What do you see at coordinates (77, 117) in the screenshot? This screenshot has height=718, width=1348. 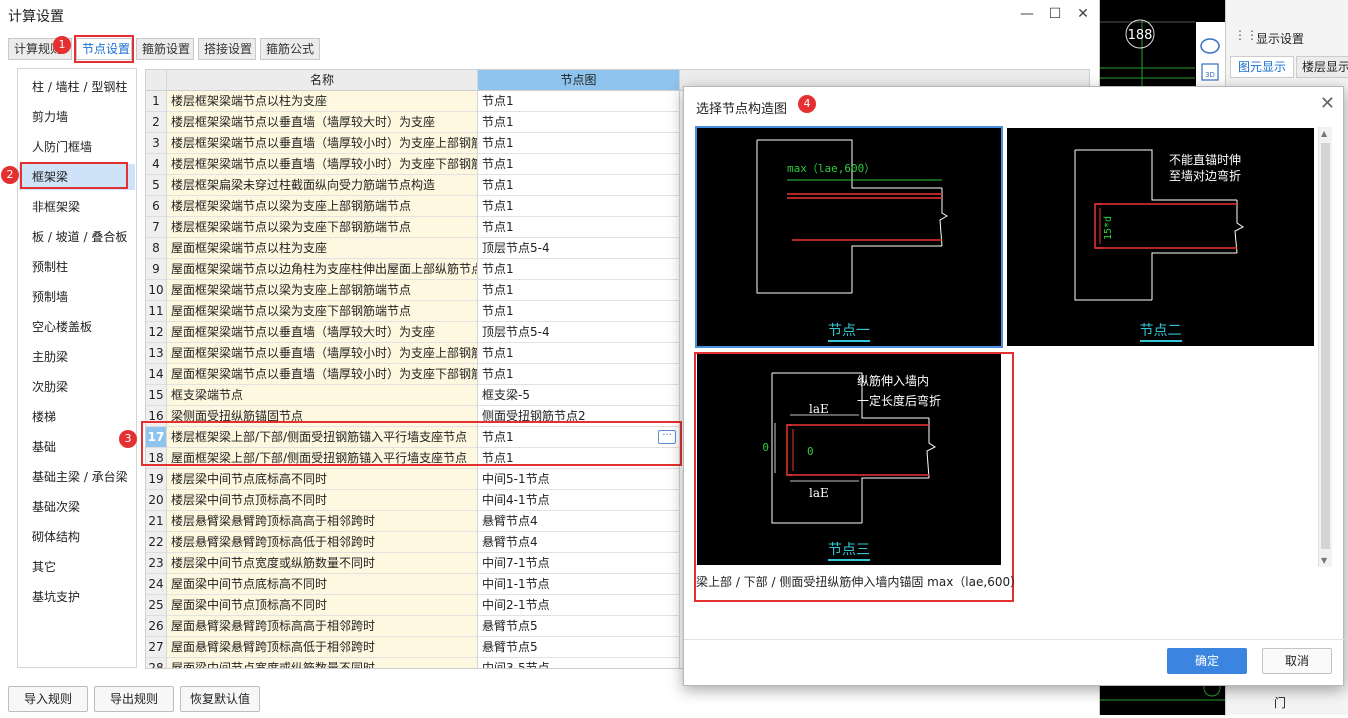 I see `category-item: 剪力墙` at bounding box center [77, 117].